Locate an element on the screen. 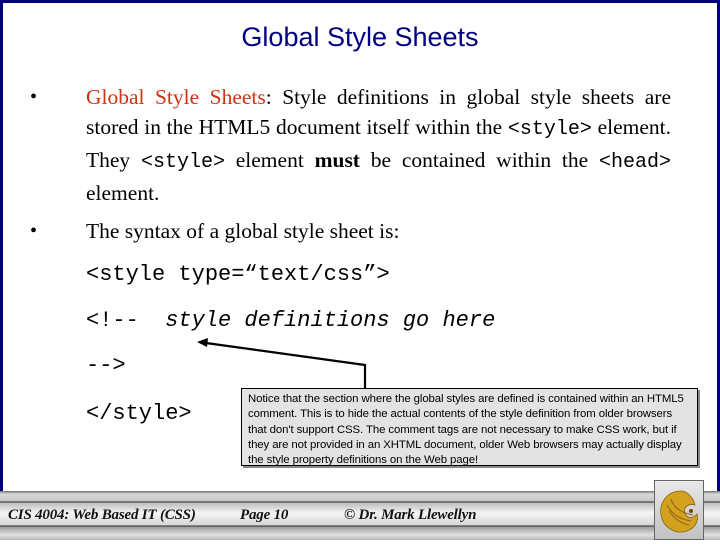 This screenshot has height=544, width=720. logo-box is located at coordinates (679, 510).